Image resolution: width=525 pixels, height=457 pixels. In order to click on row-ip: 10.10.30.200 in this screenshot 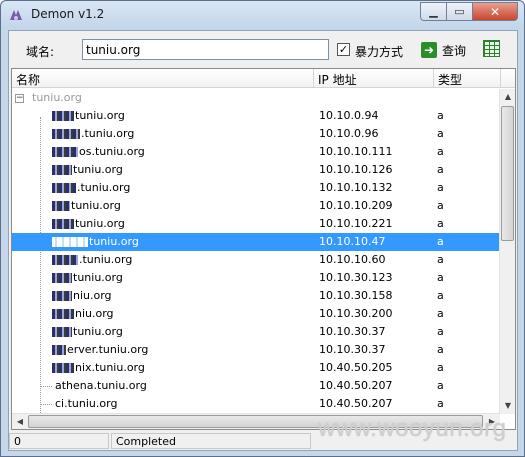, I will do `click(356, 313)`.